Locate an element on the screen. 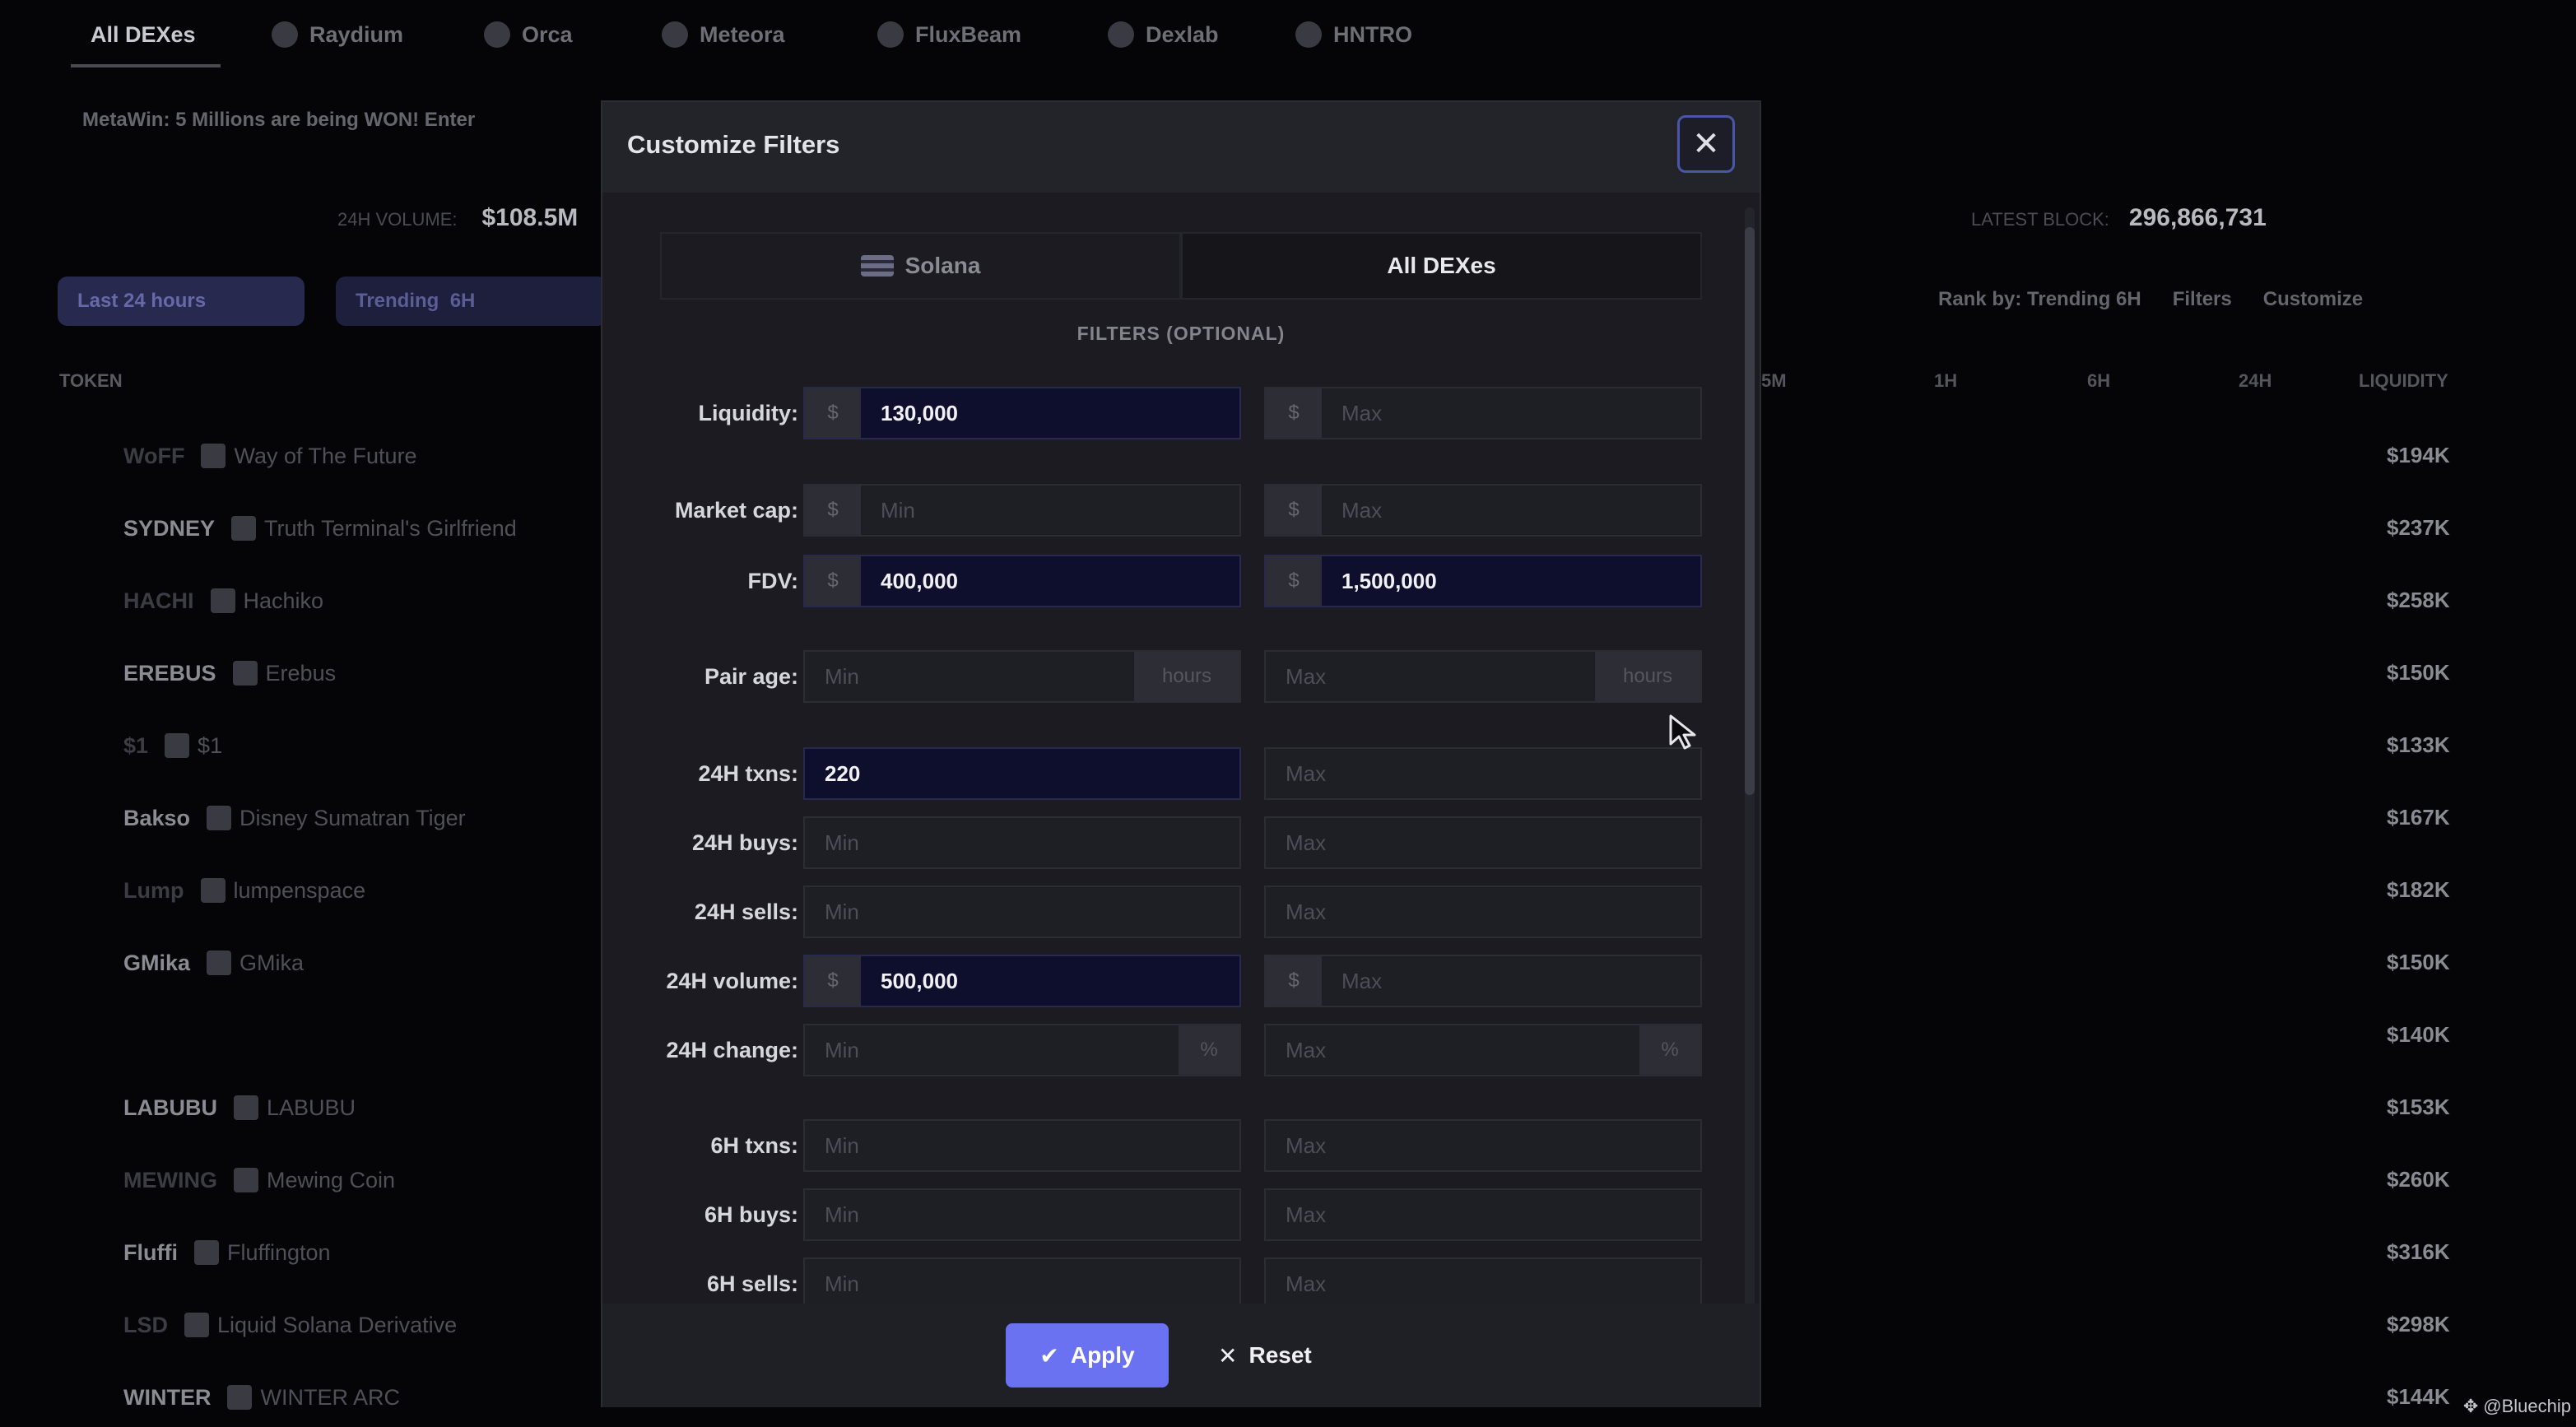 Image resolution: width=2576 pixels, height=1427 pixels. liquidity-cell: $140K is located at coordinates (2418, 1034).